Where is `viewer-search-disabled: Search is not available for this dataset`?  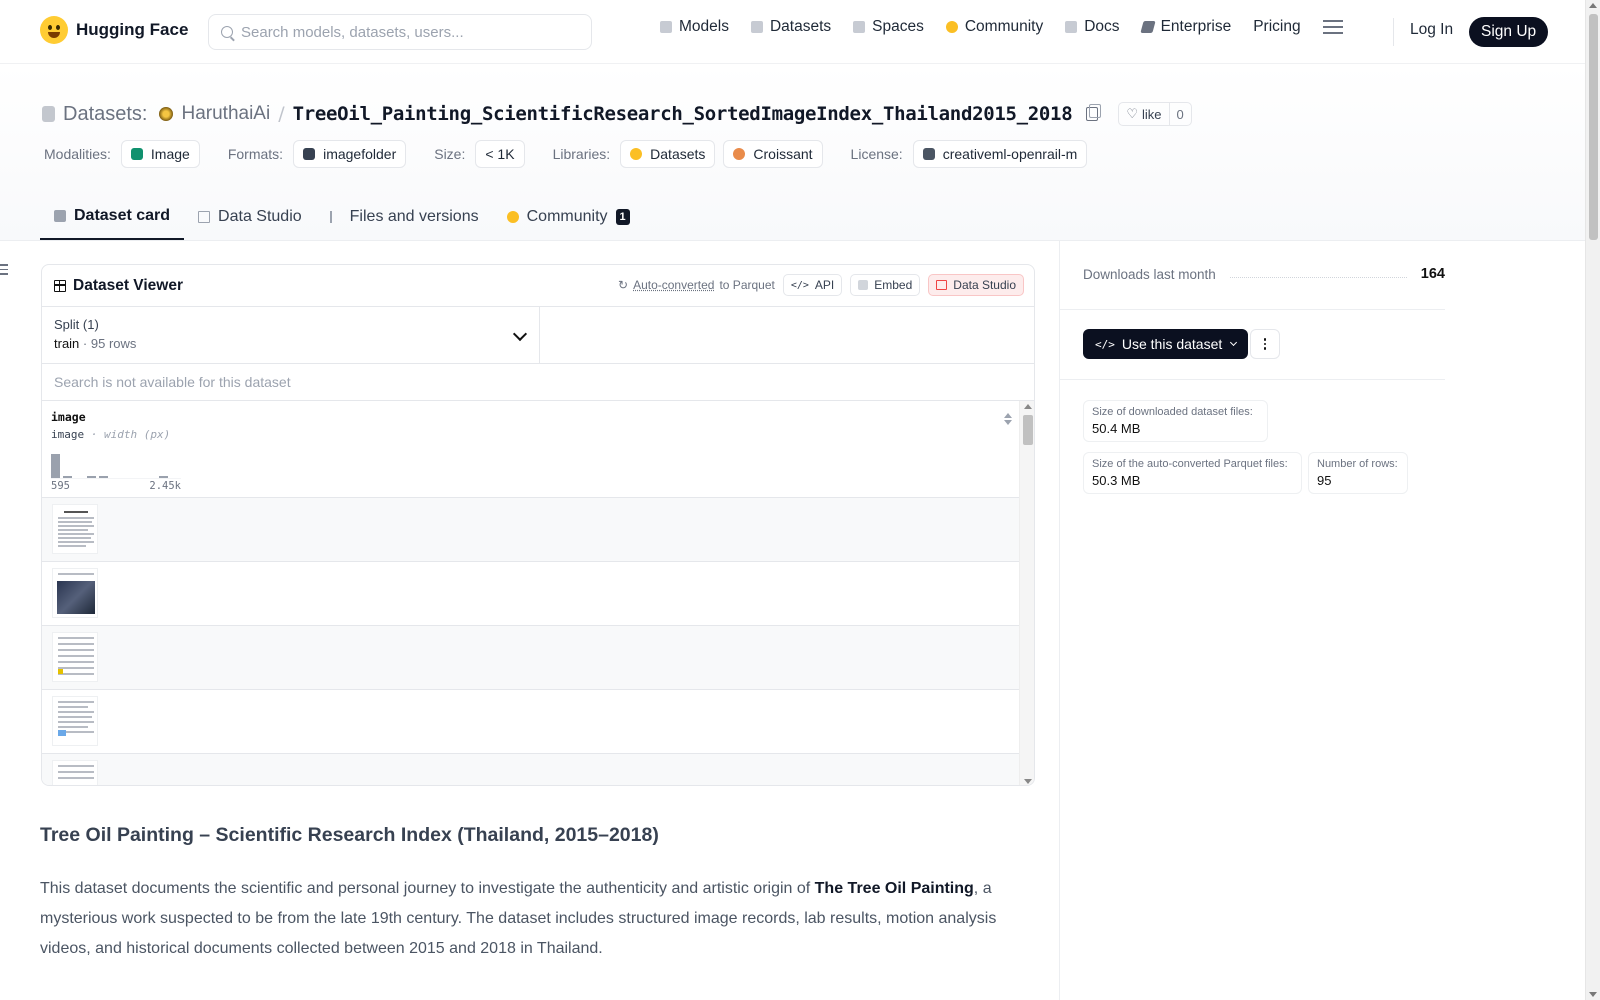 viewer-search-disabled: Search is not available for this dataset is located at coordinates (538, 382).